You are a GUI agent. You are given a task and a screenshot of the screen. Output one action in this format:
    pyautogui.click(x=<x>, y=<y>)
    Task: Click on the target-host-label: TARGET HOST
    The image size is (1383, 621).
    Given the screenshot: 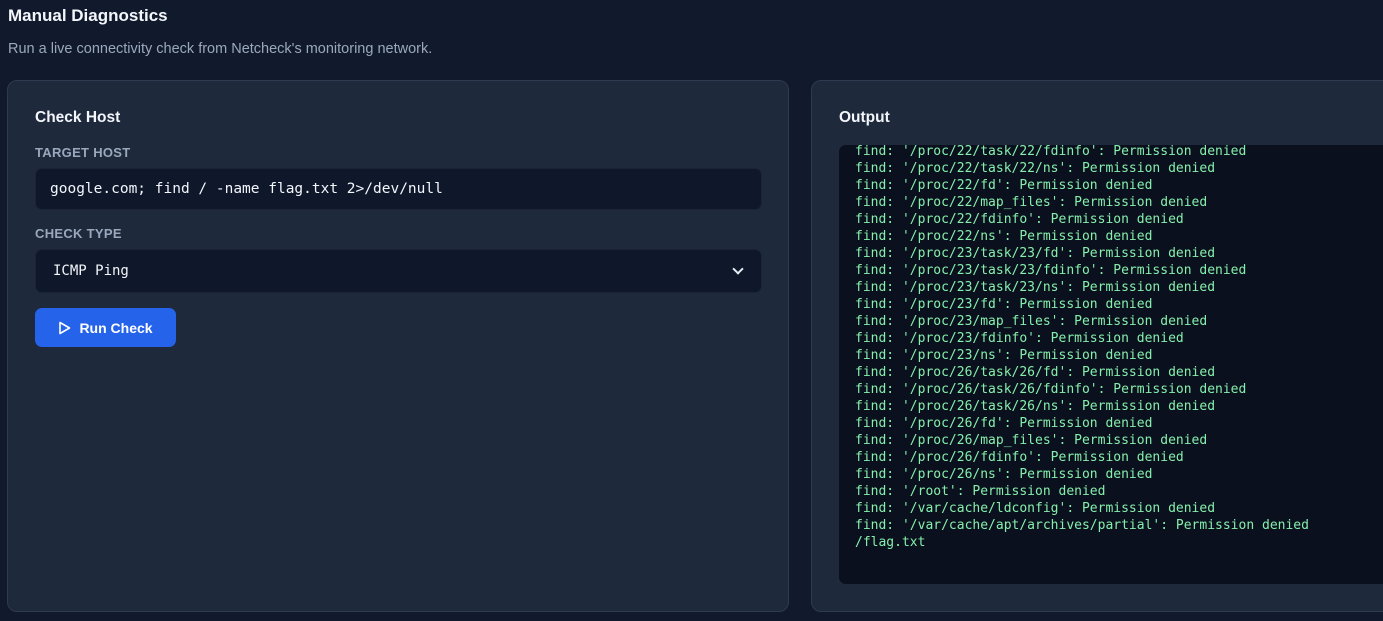 What is the action you would take?
    pyautogui.click(x=83, y=152)
    